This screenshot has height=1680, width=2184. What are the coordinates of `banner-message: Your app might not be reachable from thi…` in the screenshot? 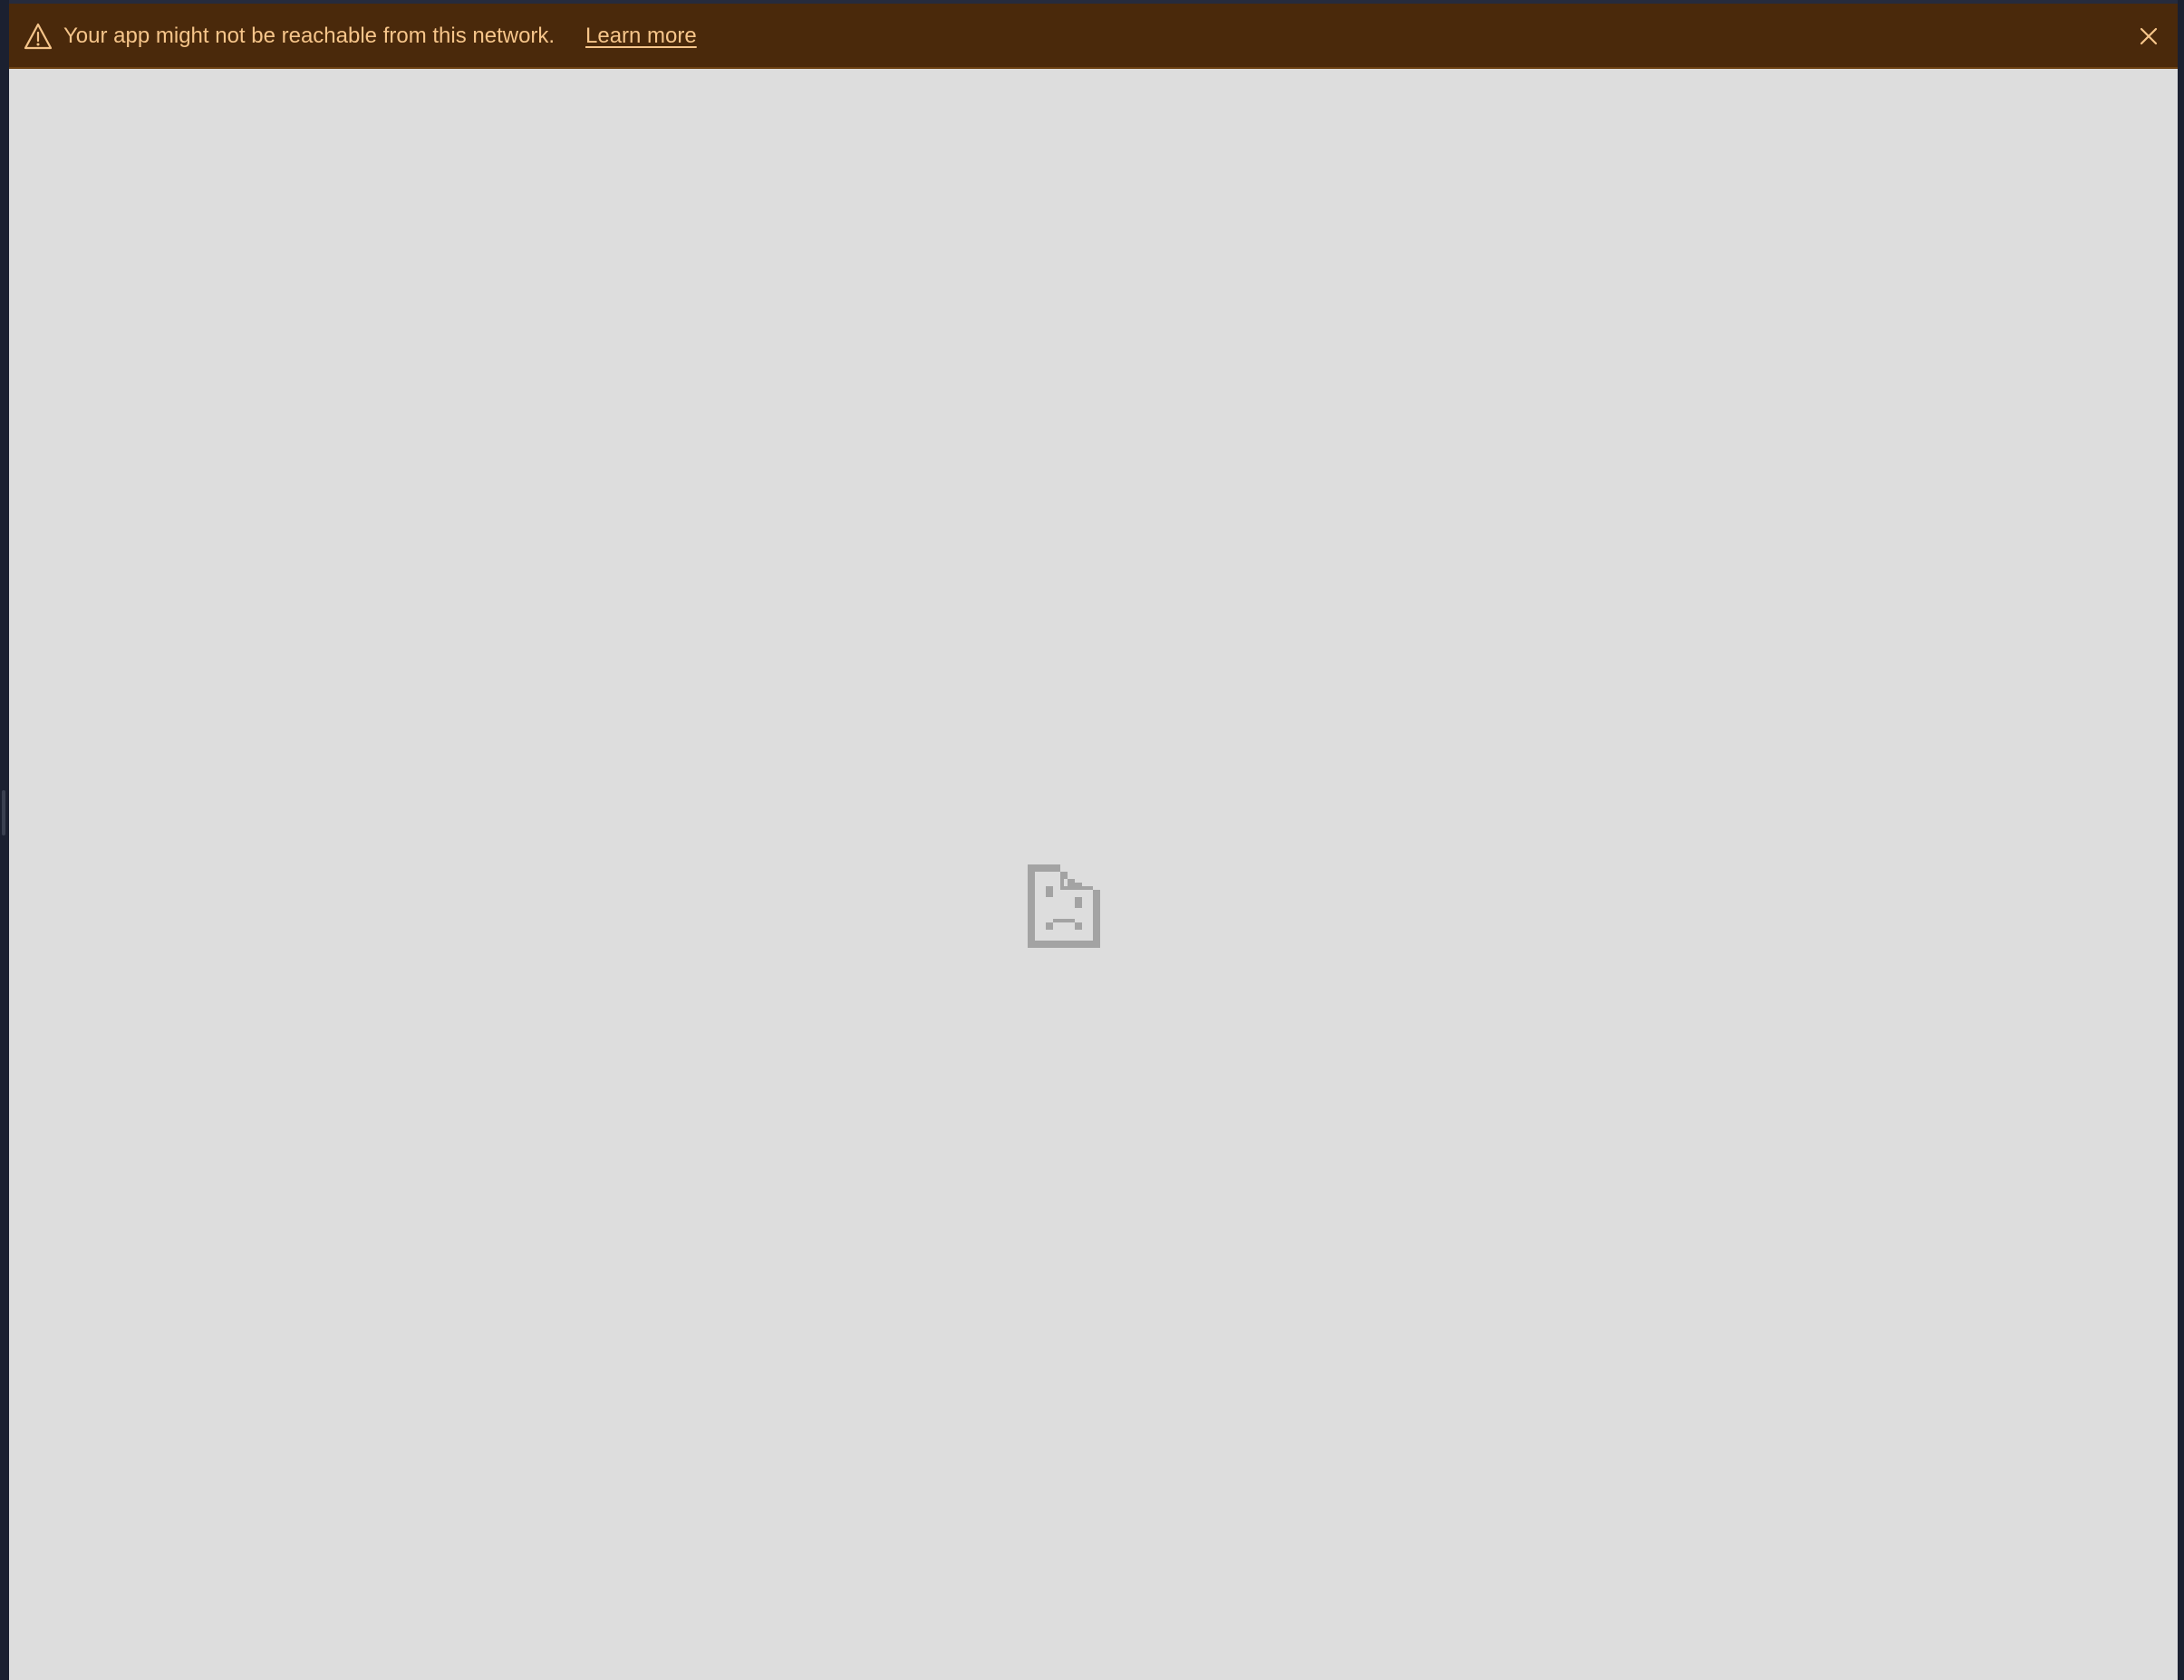 It's located at (309, 36).